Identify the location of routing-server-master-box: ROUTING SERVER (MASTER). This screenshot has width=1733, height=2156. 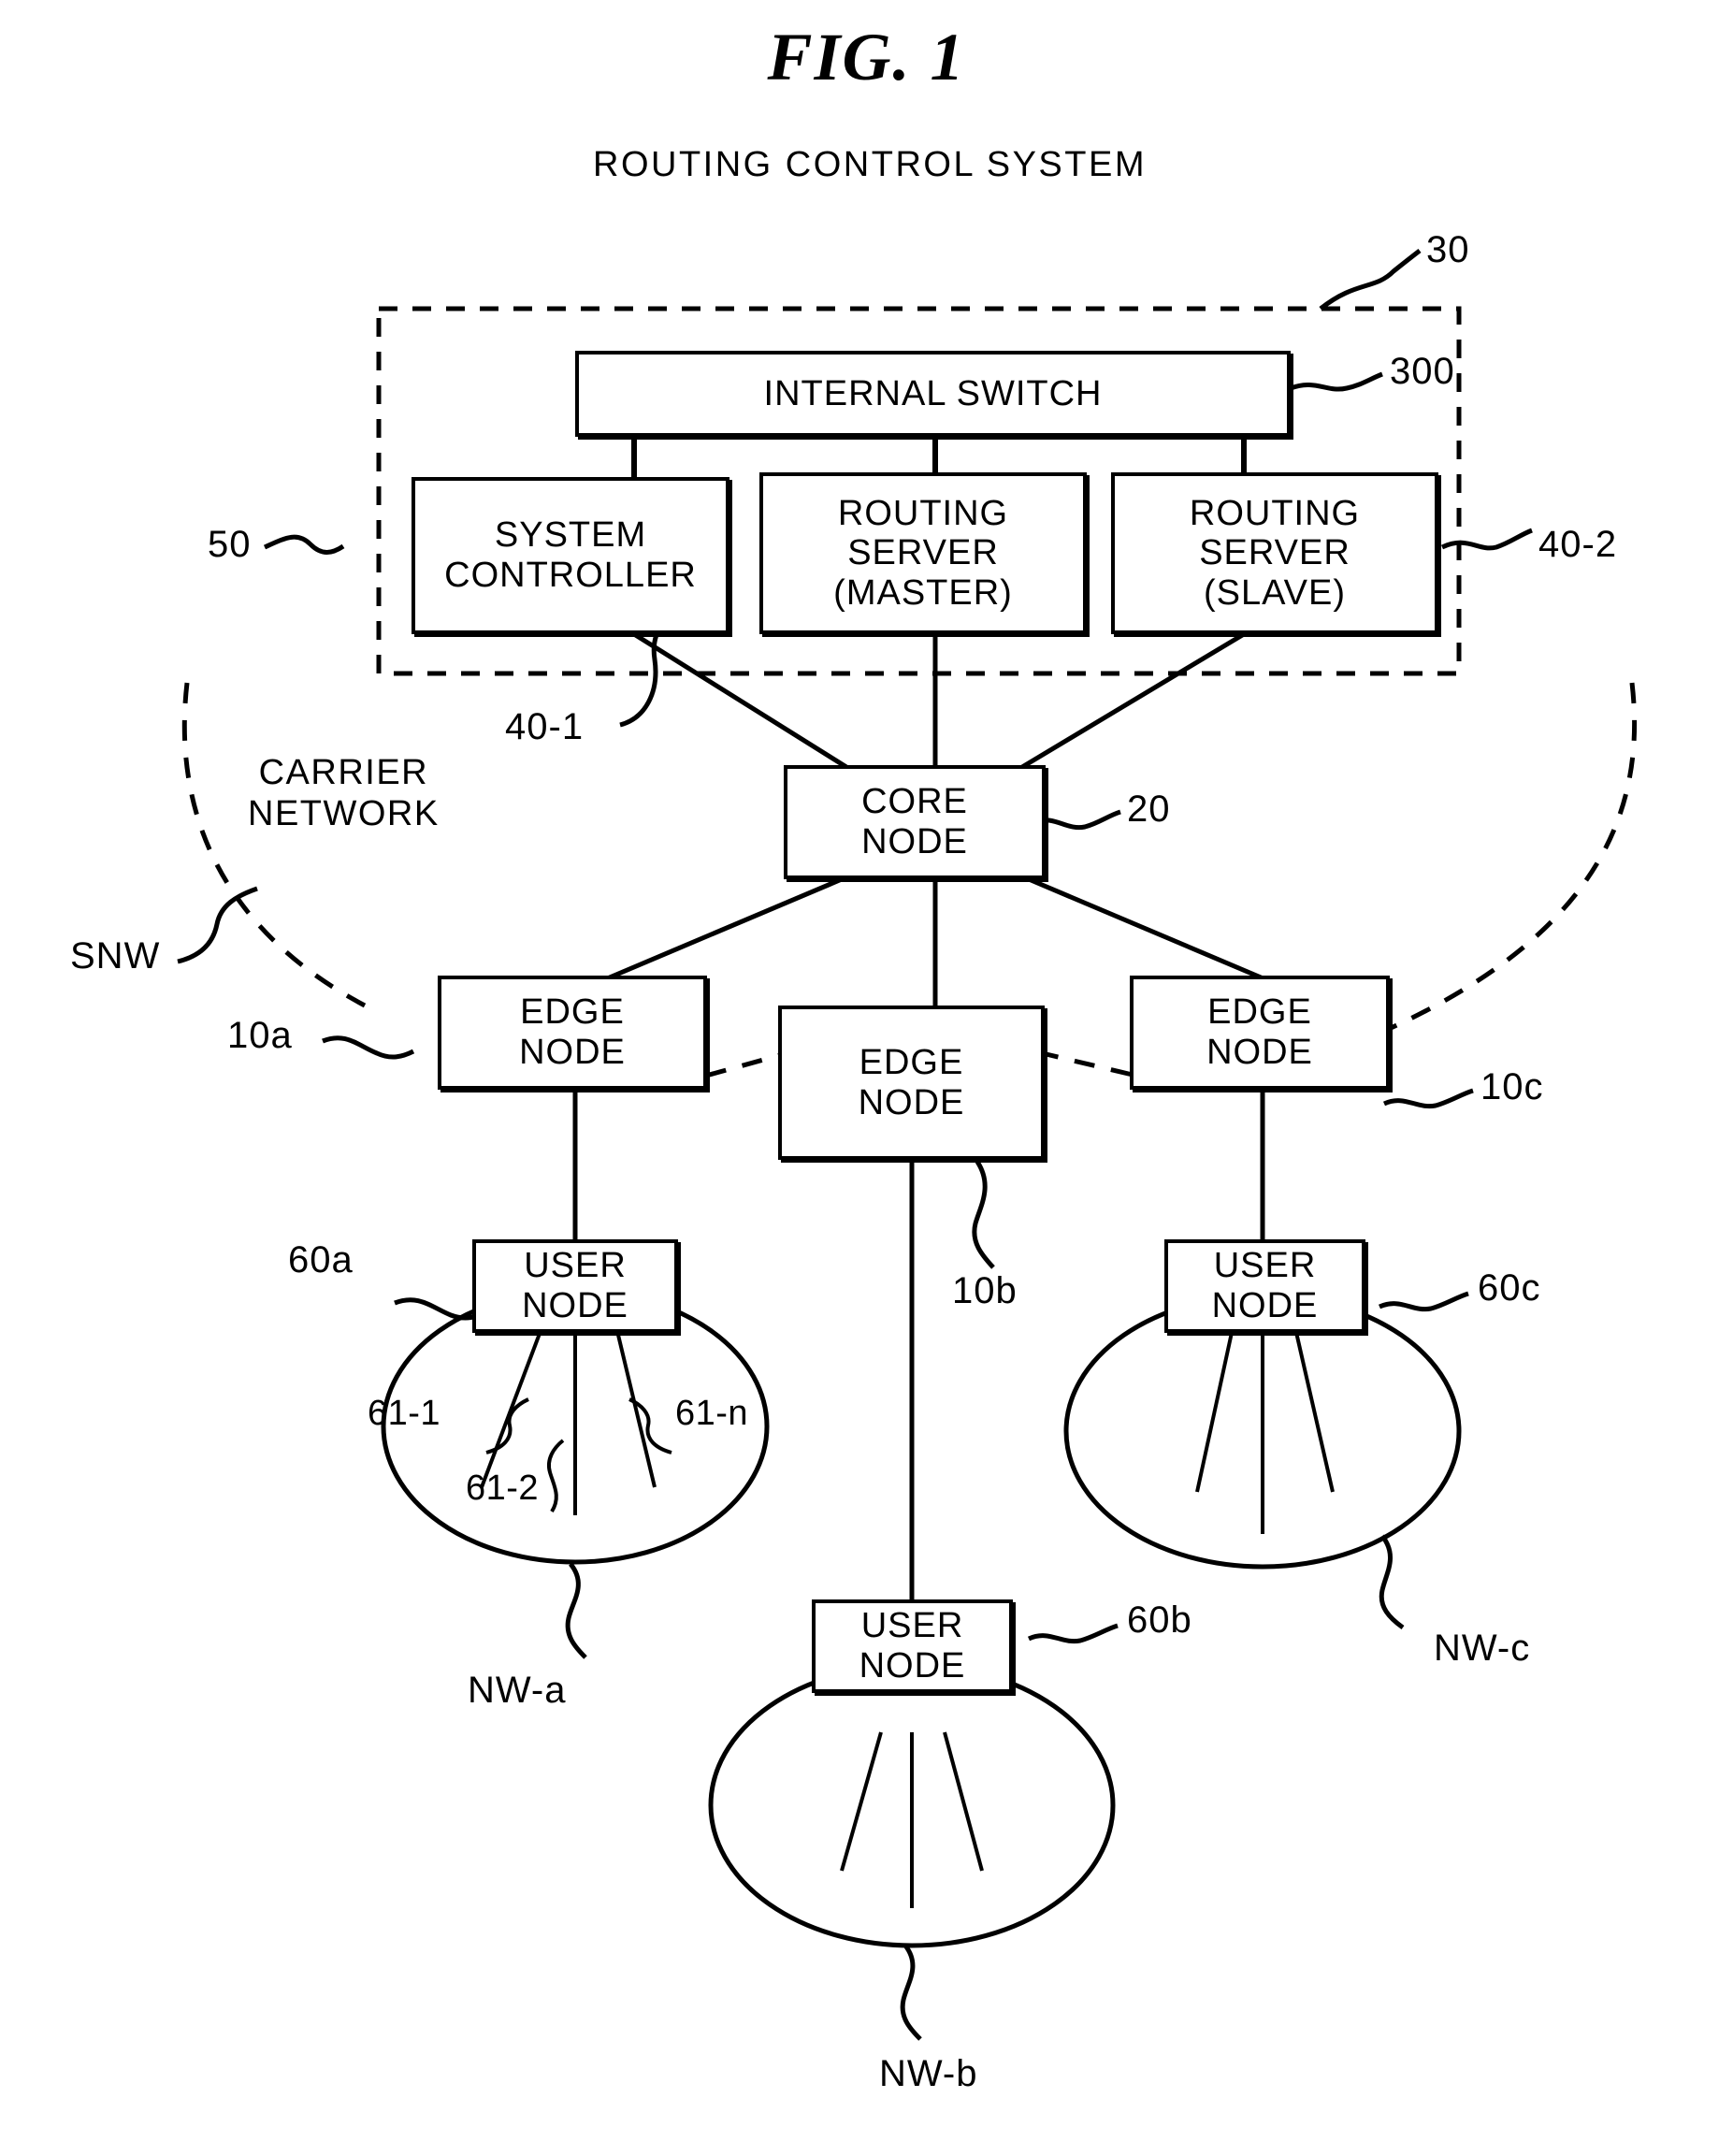
(923, 553).